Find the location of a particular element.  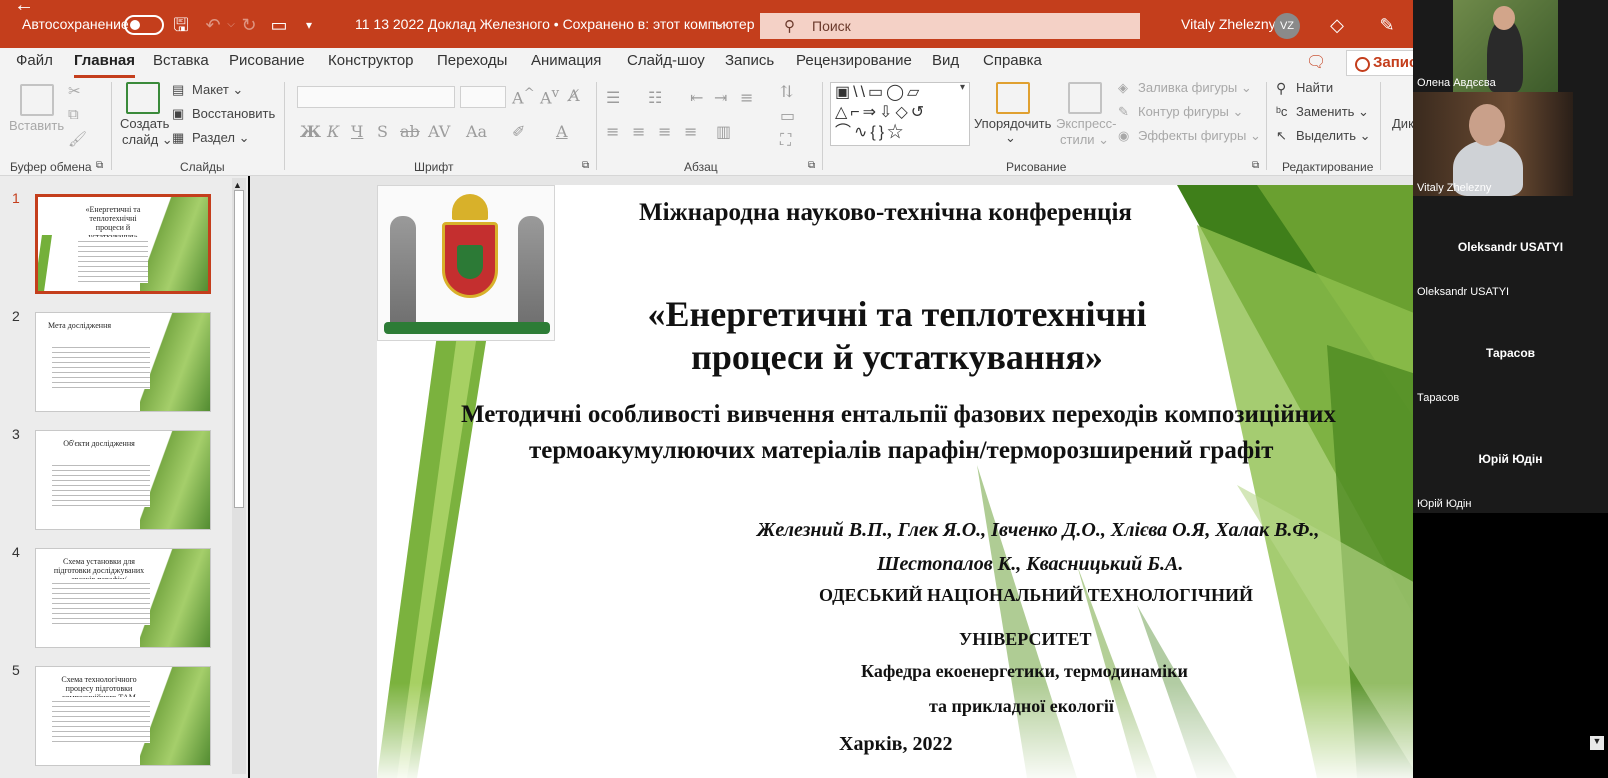

slide-department-line1: Кафедра екоенергетики, термодинаміки is located at coordinates (1024, 671).